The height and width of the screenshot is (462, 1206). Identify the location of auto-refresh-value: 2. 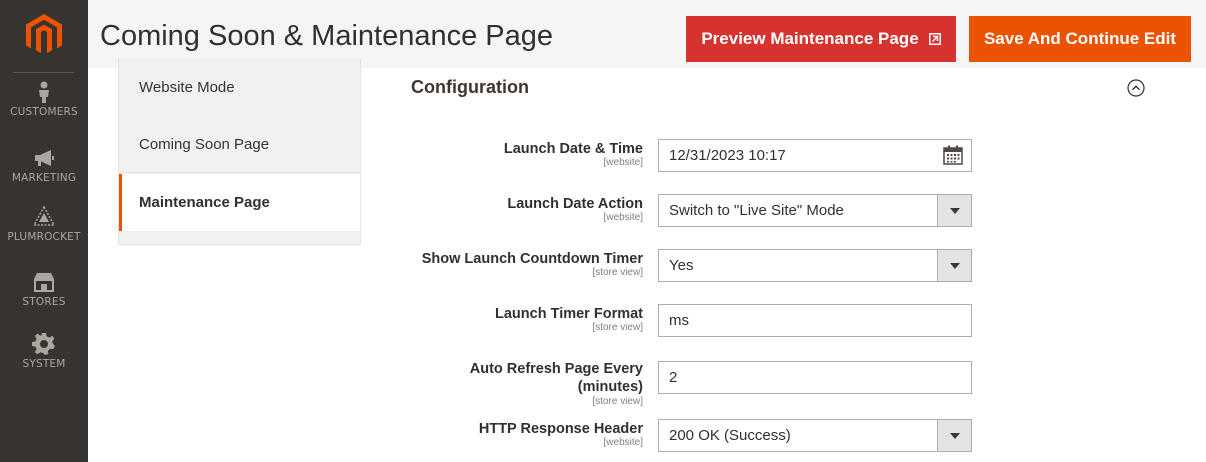
(673, 377).